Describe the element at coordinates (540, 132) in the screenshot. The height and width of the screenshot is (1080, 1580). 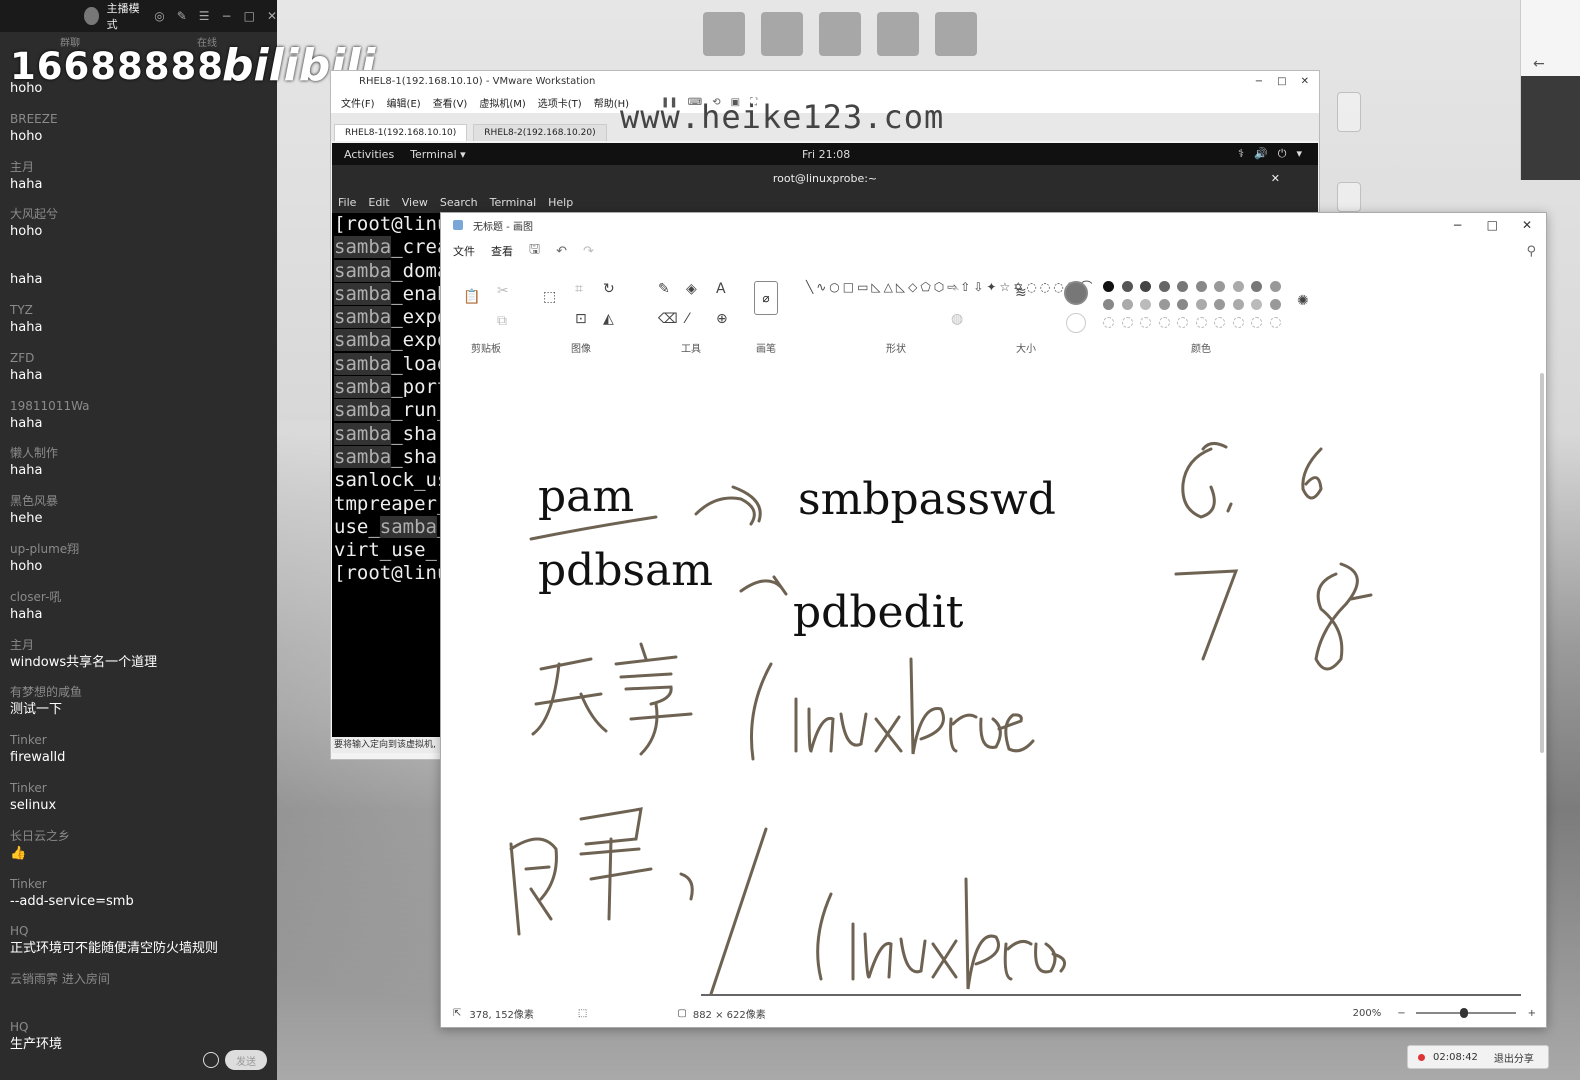
I see `tab-rhel8-2: RHEL8-2(192.168.10.20)` at that location.